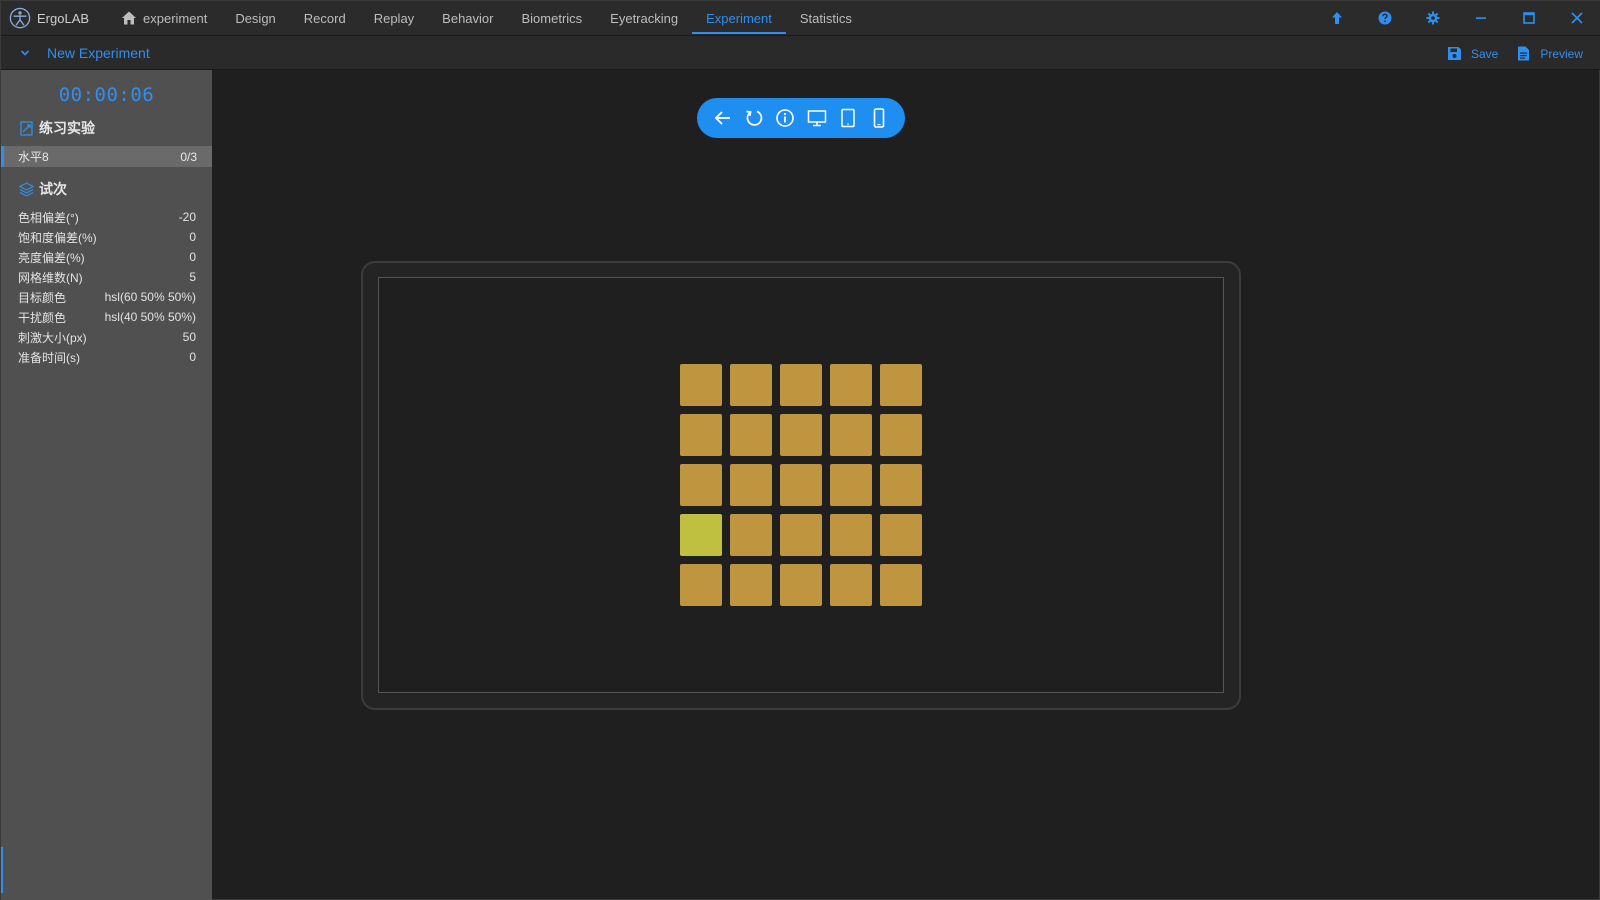 The height and width of the screenshot is (900, 1600). What do you see at coordinates (106, 189) in the screenshot?
I see `trial-section-header: 试次` at bounding box center [106, 189].